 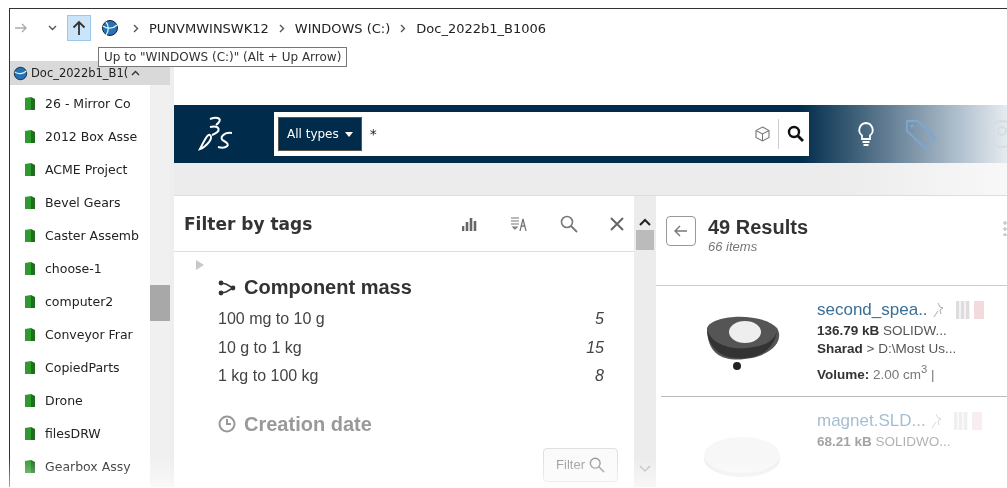 What do you see at coordinates (227, 287) in the screenshot?
I see `branch-icon` at bounding box center [227, 287].